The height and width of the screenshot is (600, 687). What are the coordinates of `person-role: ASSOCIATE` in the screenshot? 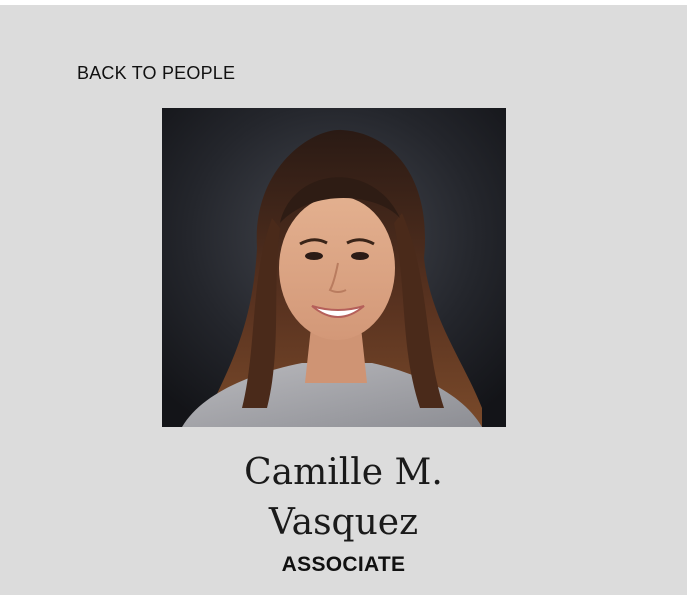 It's located at (343, 564).